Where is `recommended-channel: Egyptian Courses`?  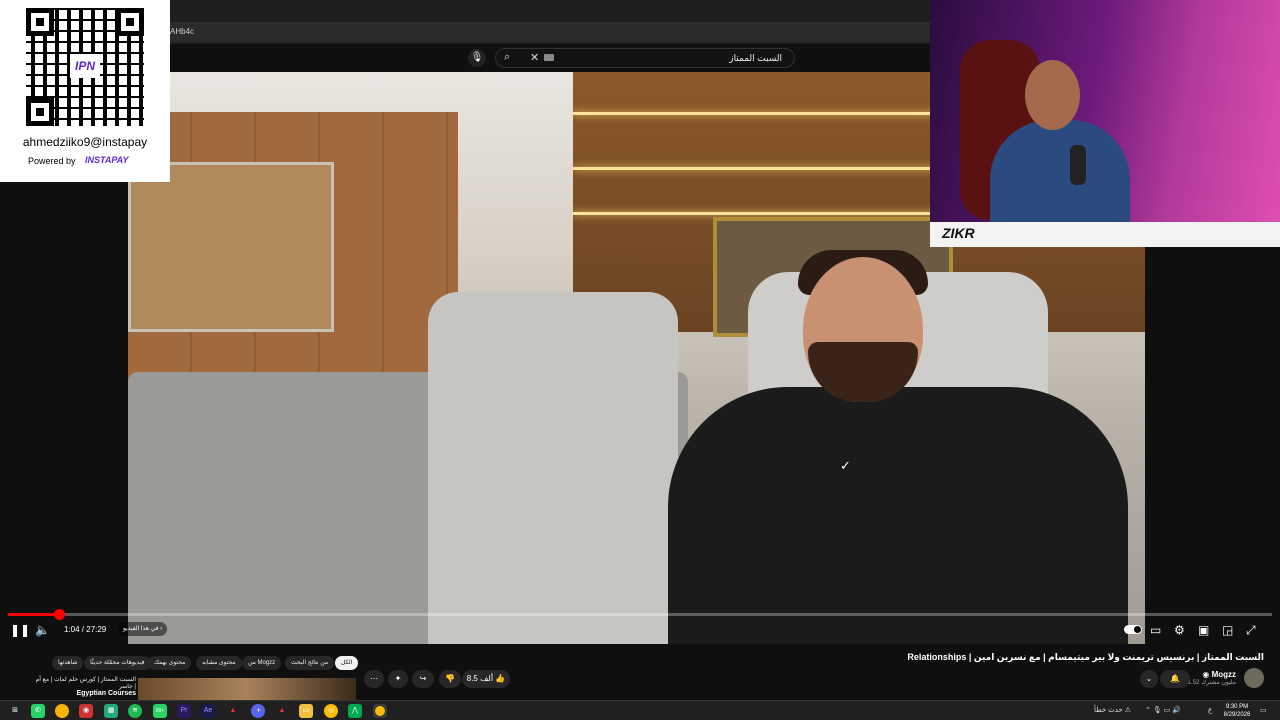 recommended-channel: Egyptian Courses is located at coordinates (106, 693).